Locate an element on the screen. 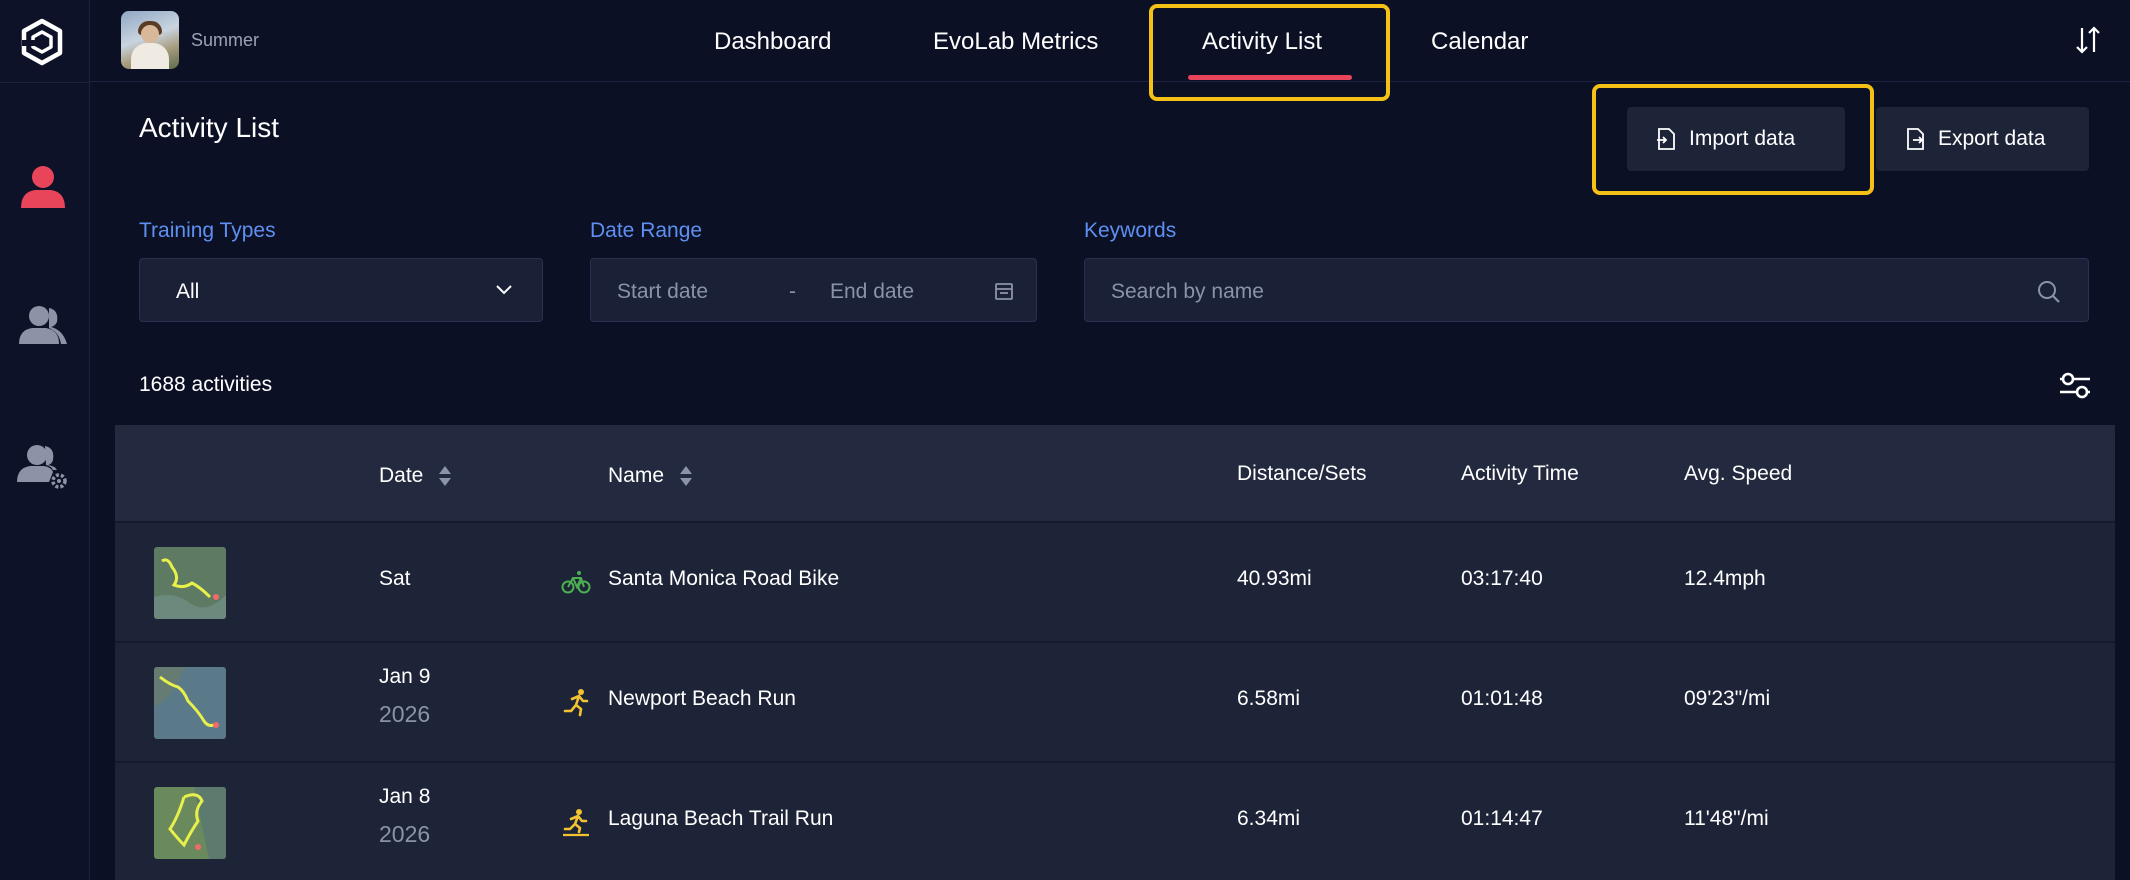 This screenshot has width=2130, height=880. keyword-search-field: Search by name is located at coordinates (1586, 290).